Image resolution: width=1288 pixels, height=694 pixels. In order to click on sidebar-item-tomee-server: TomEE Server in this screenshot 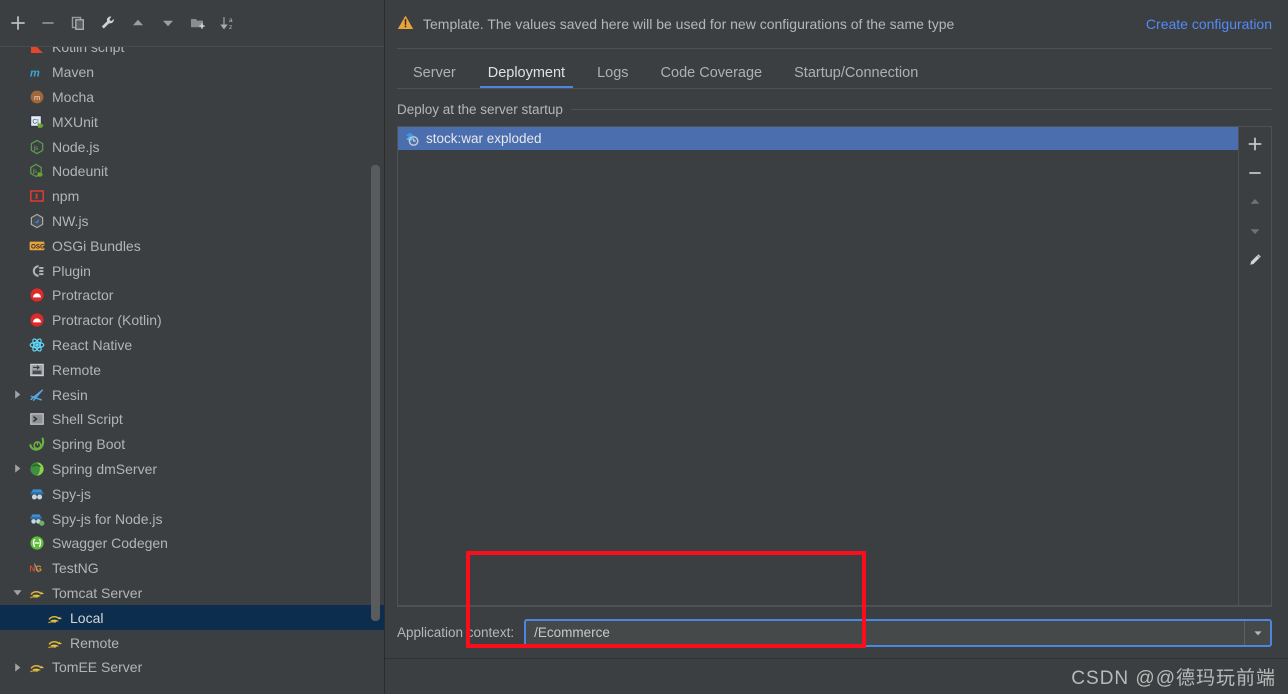, I will do `click(192, 667)`.